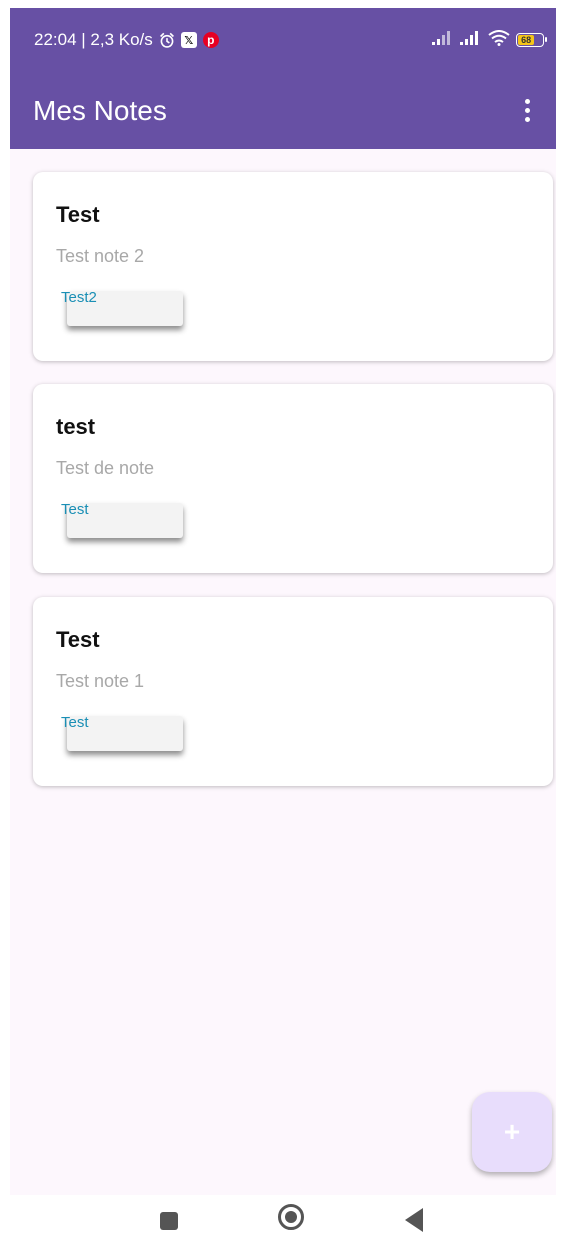 The width and height of the screenshot is (566, 1240). What do you see at coordinates (293, 691) in the screenshot?
I see `note-card: Test Test note 1 Test` at bounding box center [293, 691].